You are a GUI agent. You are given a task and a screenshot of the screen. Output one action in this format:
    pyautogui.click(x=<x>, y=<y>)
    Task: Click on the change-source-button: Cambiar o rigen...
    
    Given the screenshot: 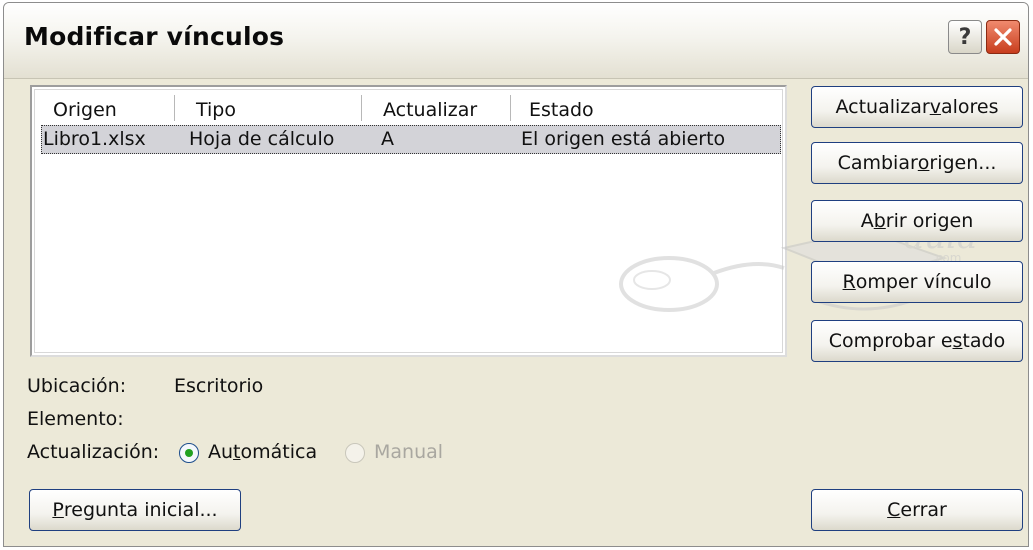 What is the action you would take?
    pyautogui.click(x=917, y=163)
    